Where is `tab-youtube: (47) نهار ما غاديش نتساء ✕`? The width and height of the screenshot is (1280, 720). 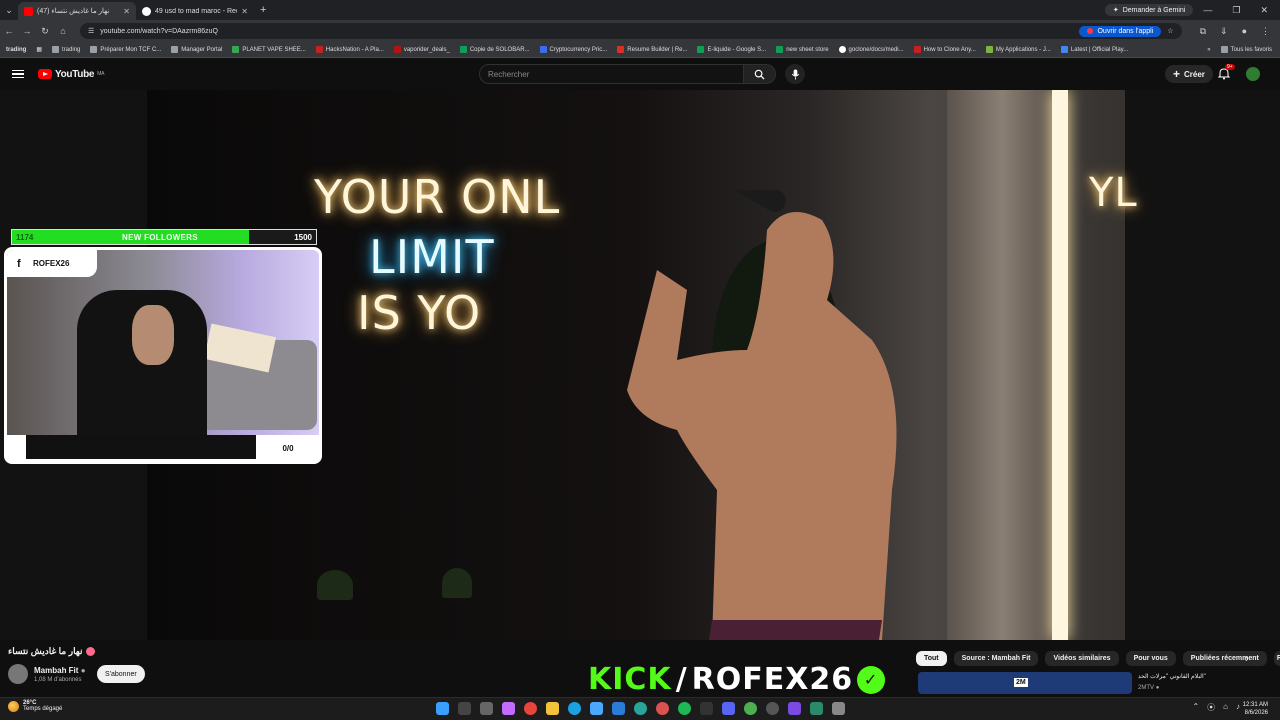 tab-youtube: (47) نهار ما غاديش نتساء ✕ is located at coordinates (77, 11).